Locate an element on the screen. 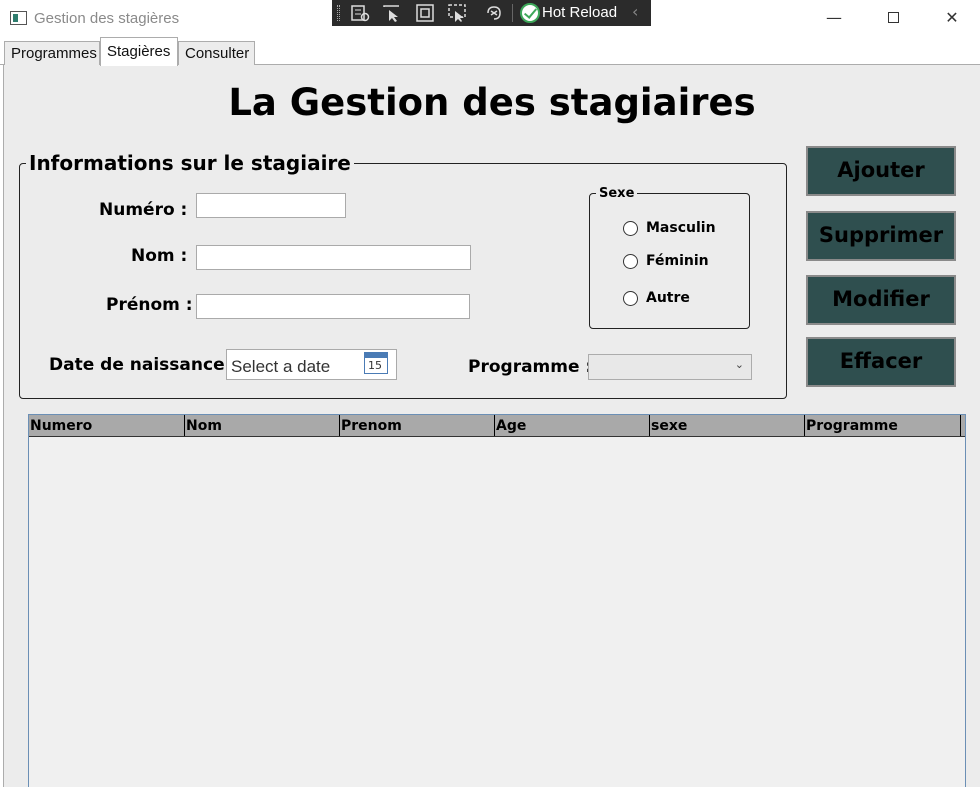  informations-legend: Informations sur le stagiaire is located at coordinates (190, 163).